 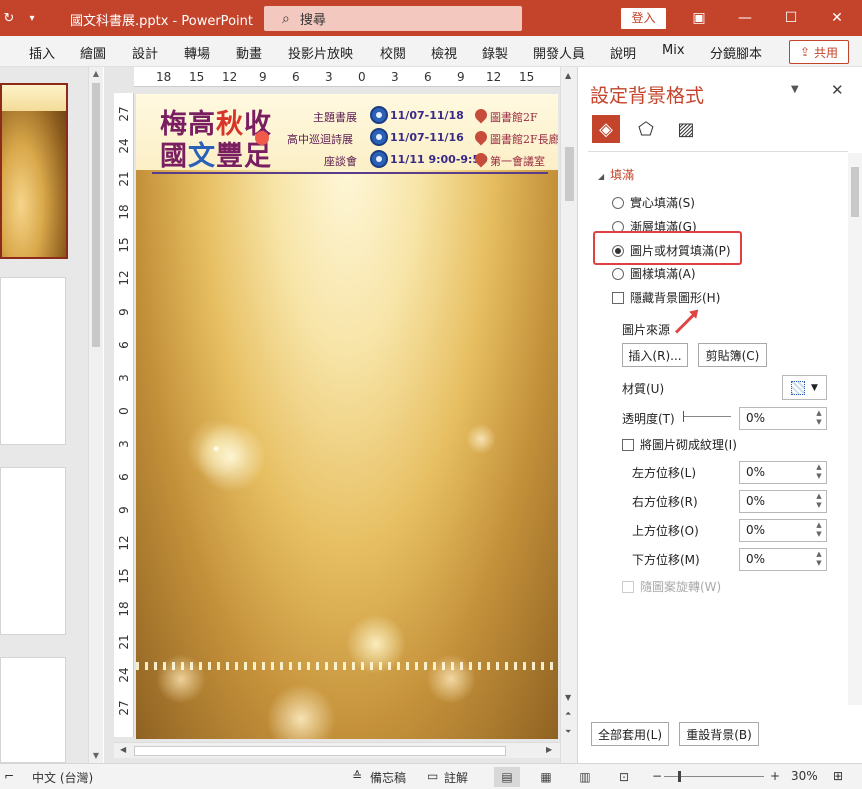 I want to click on title-char: 豐, so click(x=229, y=156).